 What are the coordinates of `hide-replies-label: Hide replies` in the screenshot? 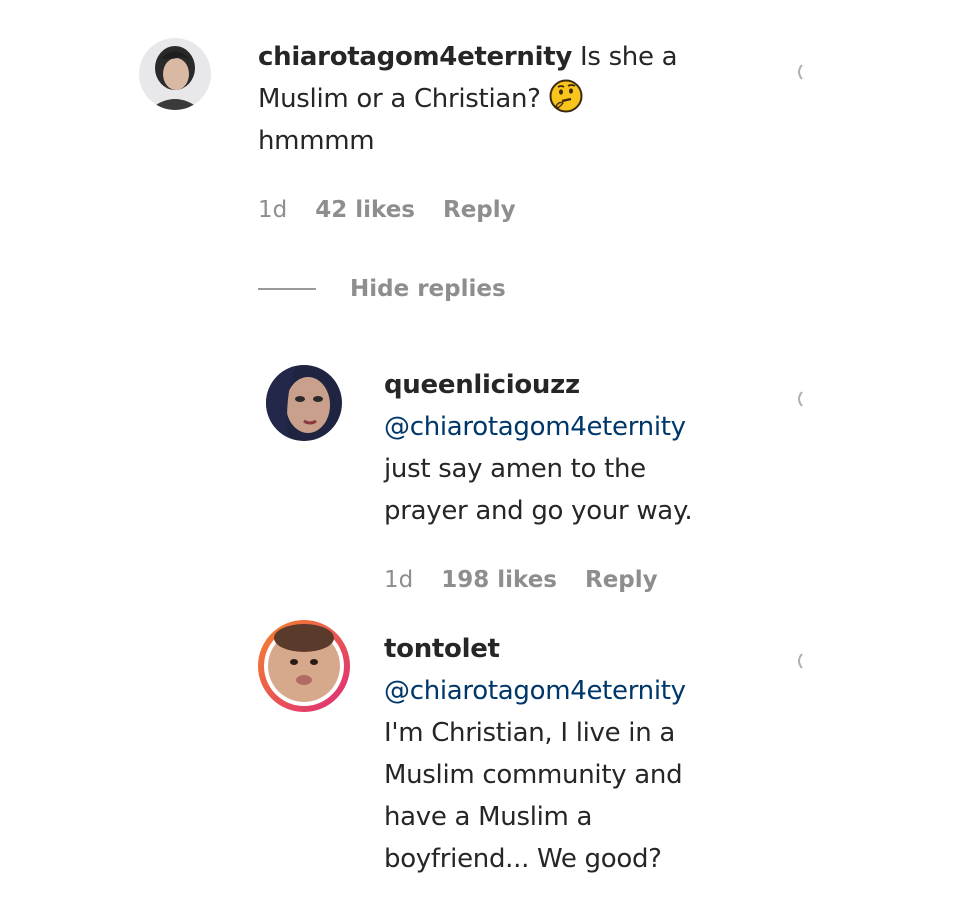 It's located at (428, 289).